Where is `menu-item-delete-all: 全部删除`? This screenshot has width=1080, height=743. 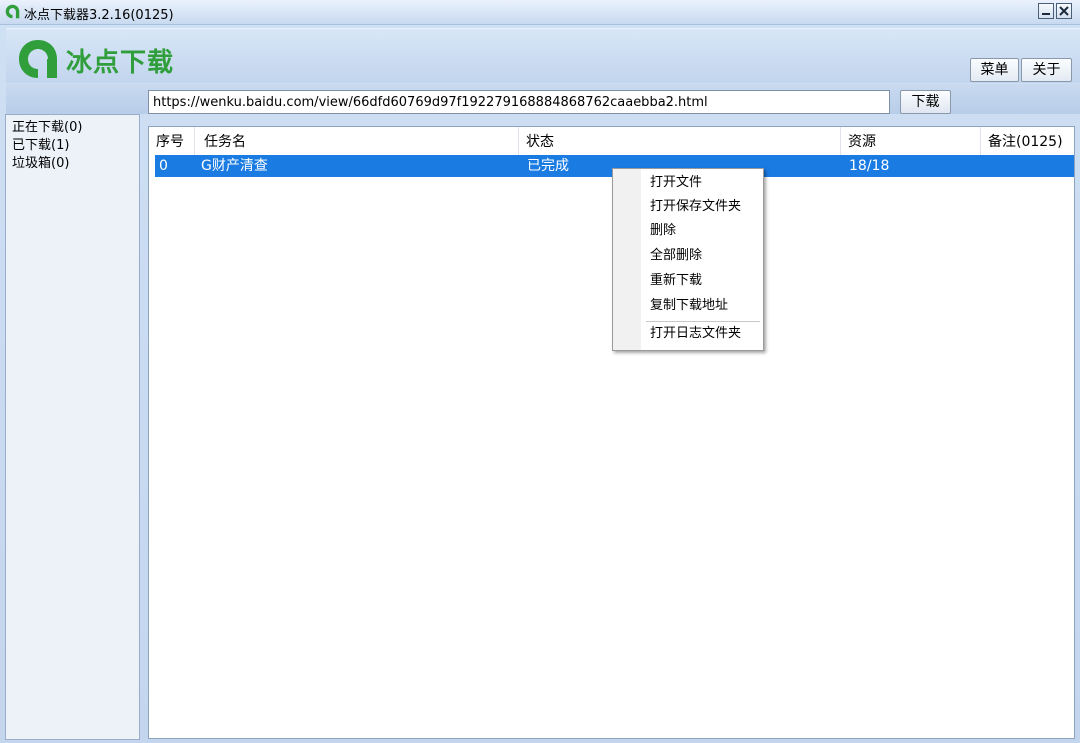
menu-item-delete-all: 全部删除 is located at coordinates (676, 256).